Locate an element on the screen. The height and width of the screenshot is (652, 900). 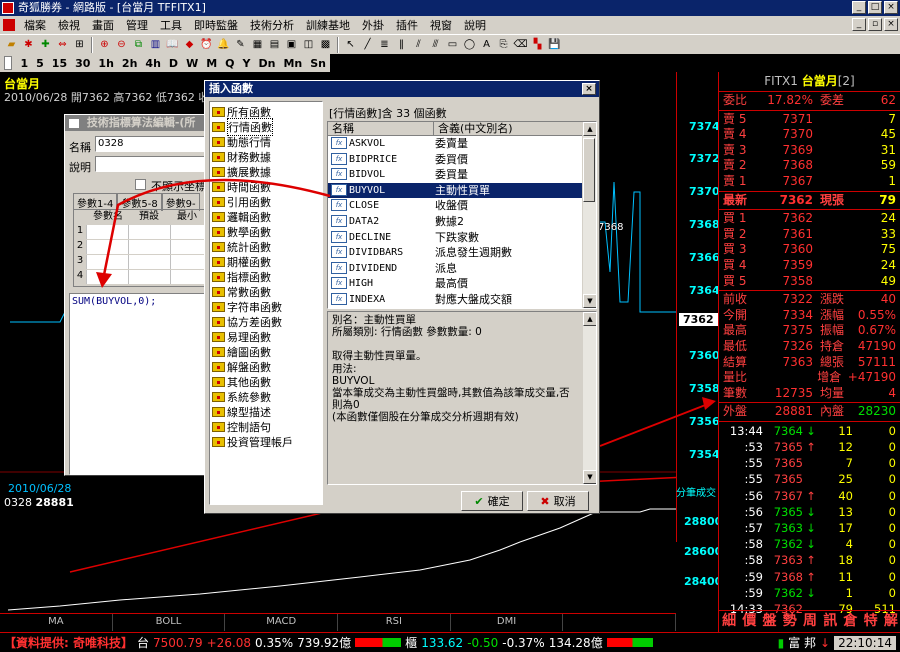
function-list-scrollbar: ▲ ▼ is located at coordinates (589, 215).